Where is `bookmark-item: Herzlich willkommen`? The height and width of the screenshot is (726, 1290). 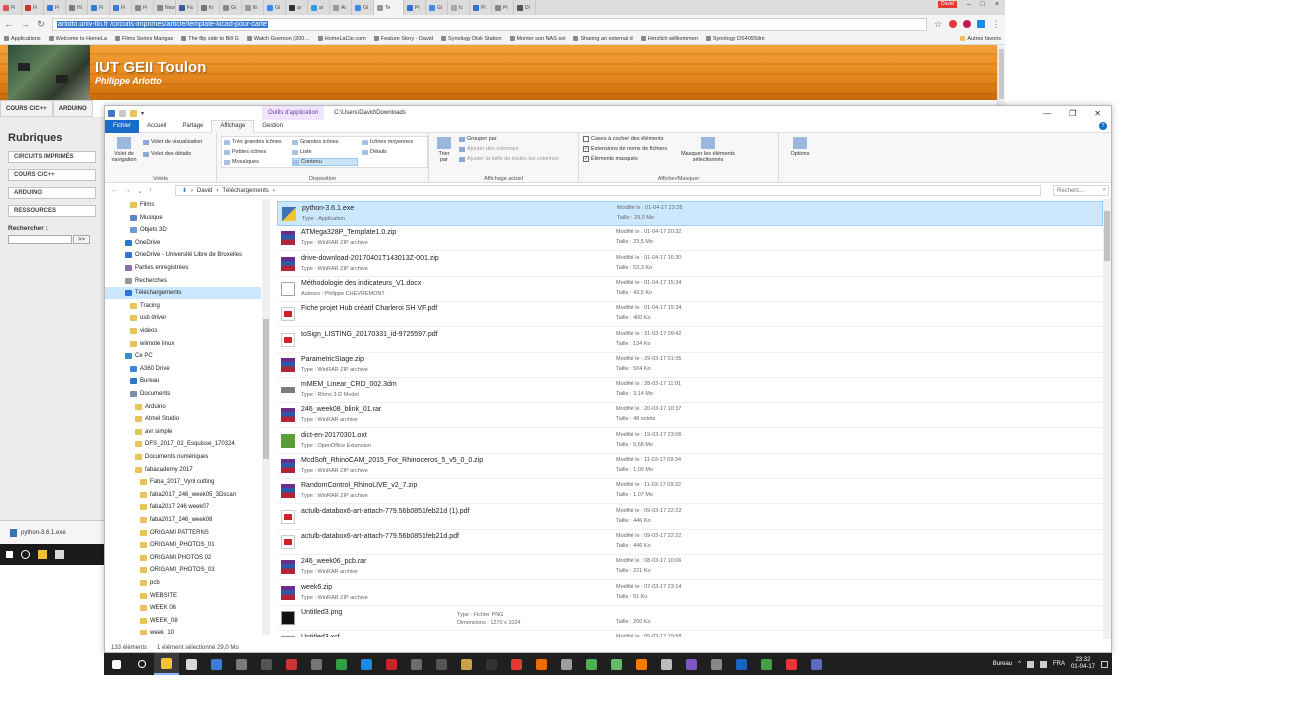
bookmark-item: Herzlich willkommen is located at coordinates (669, 39).